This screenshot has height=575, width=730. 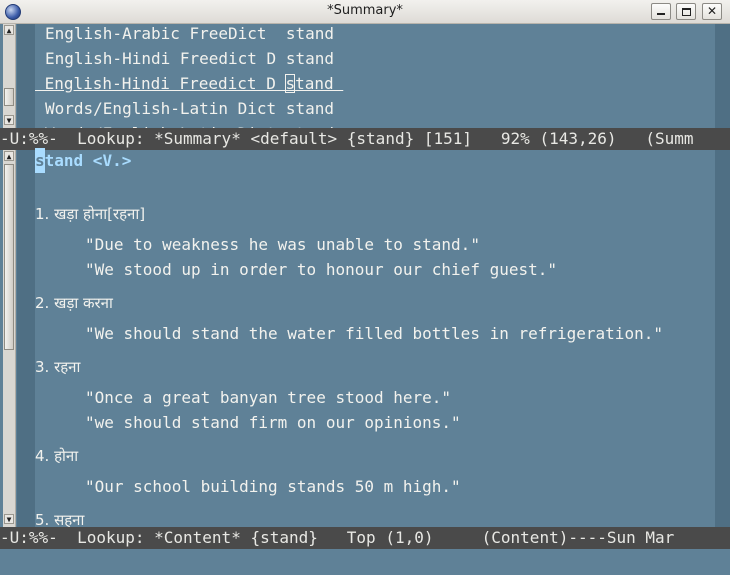 What do you see at coordinates (107, 160) in the screenshot?
I see `part-of-speech: <V.>` at bounding box center [107, 160].